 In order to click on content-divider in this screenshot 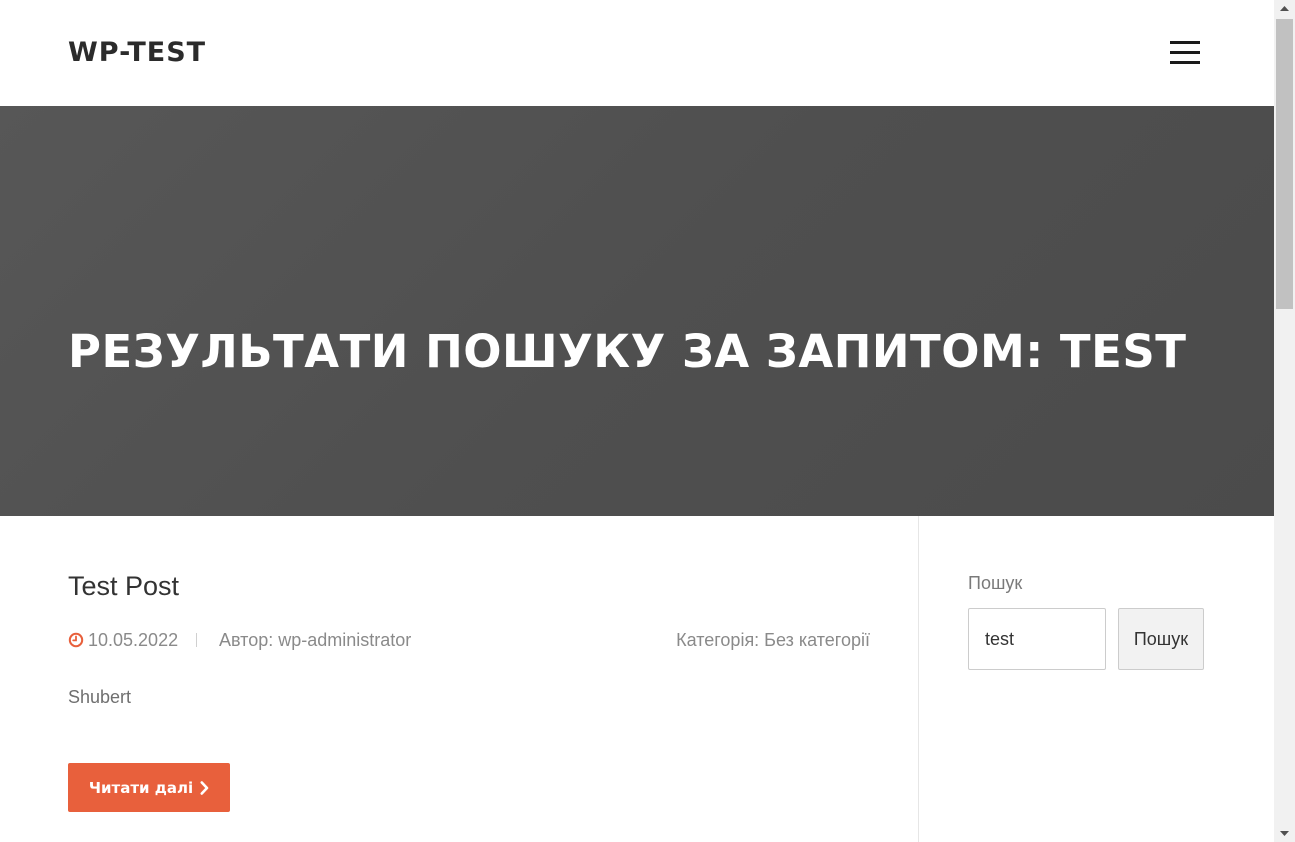, I will do `click(918, 679)`.